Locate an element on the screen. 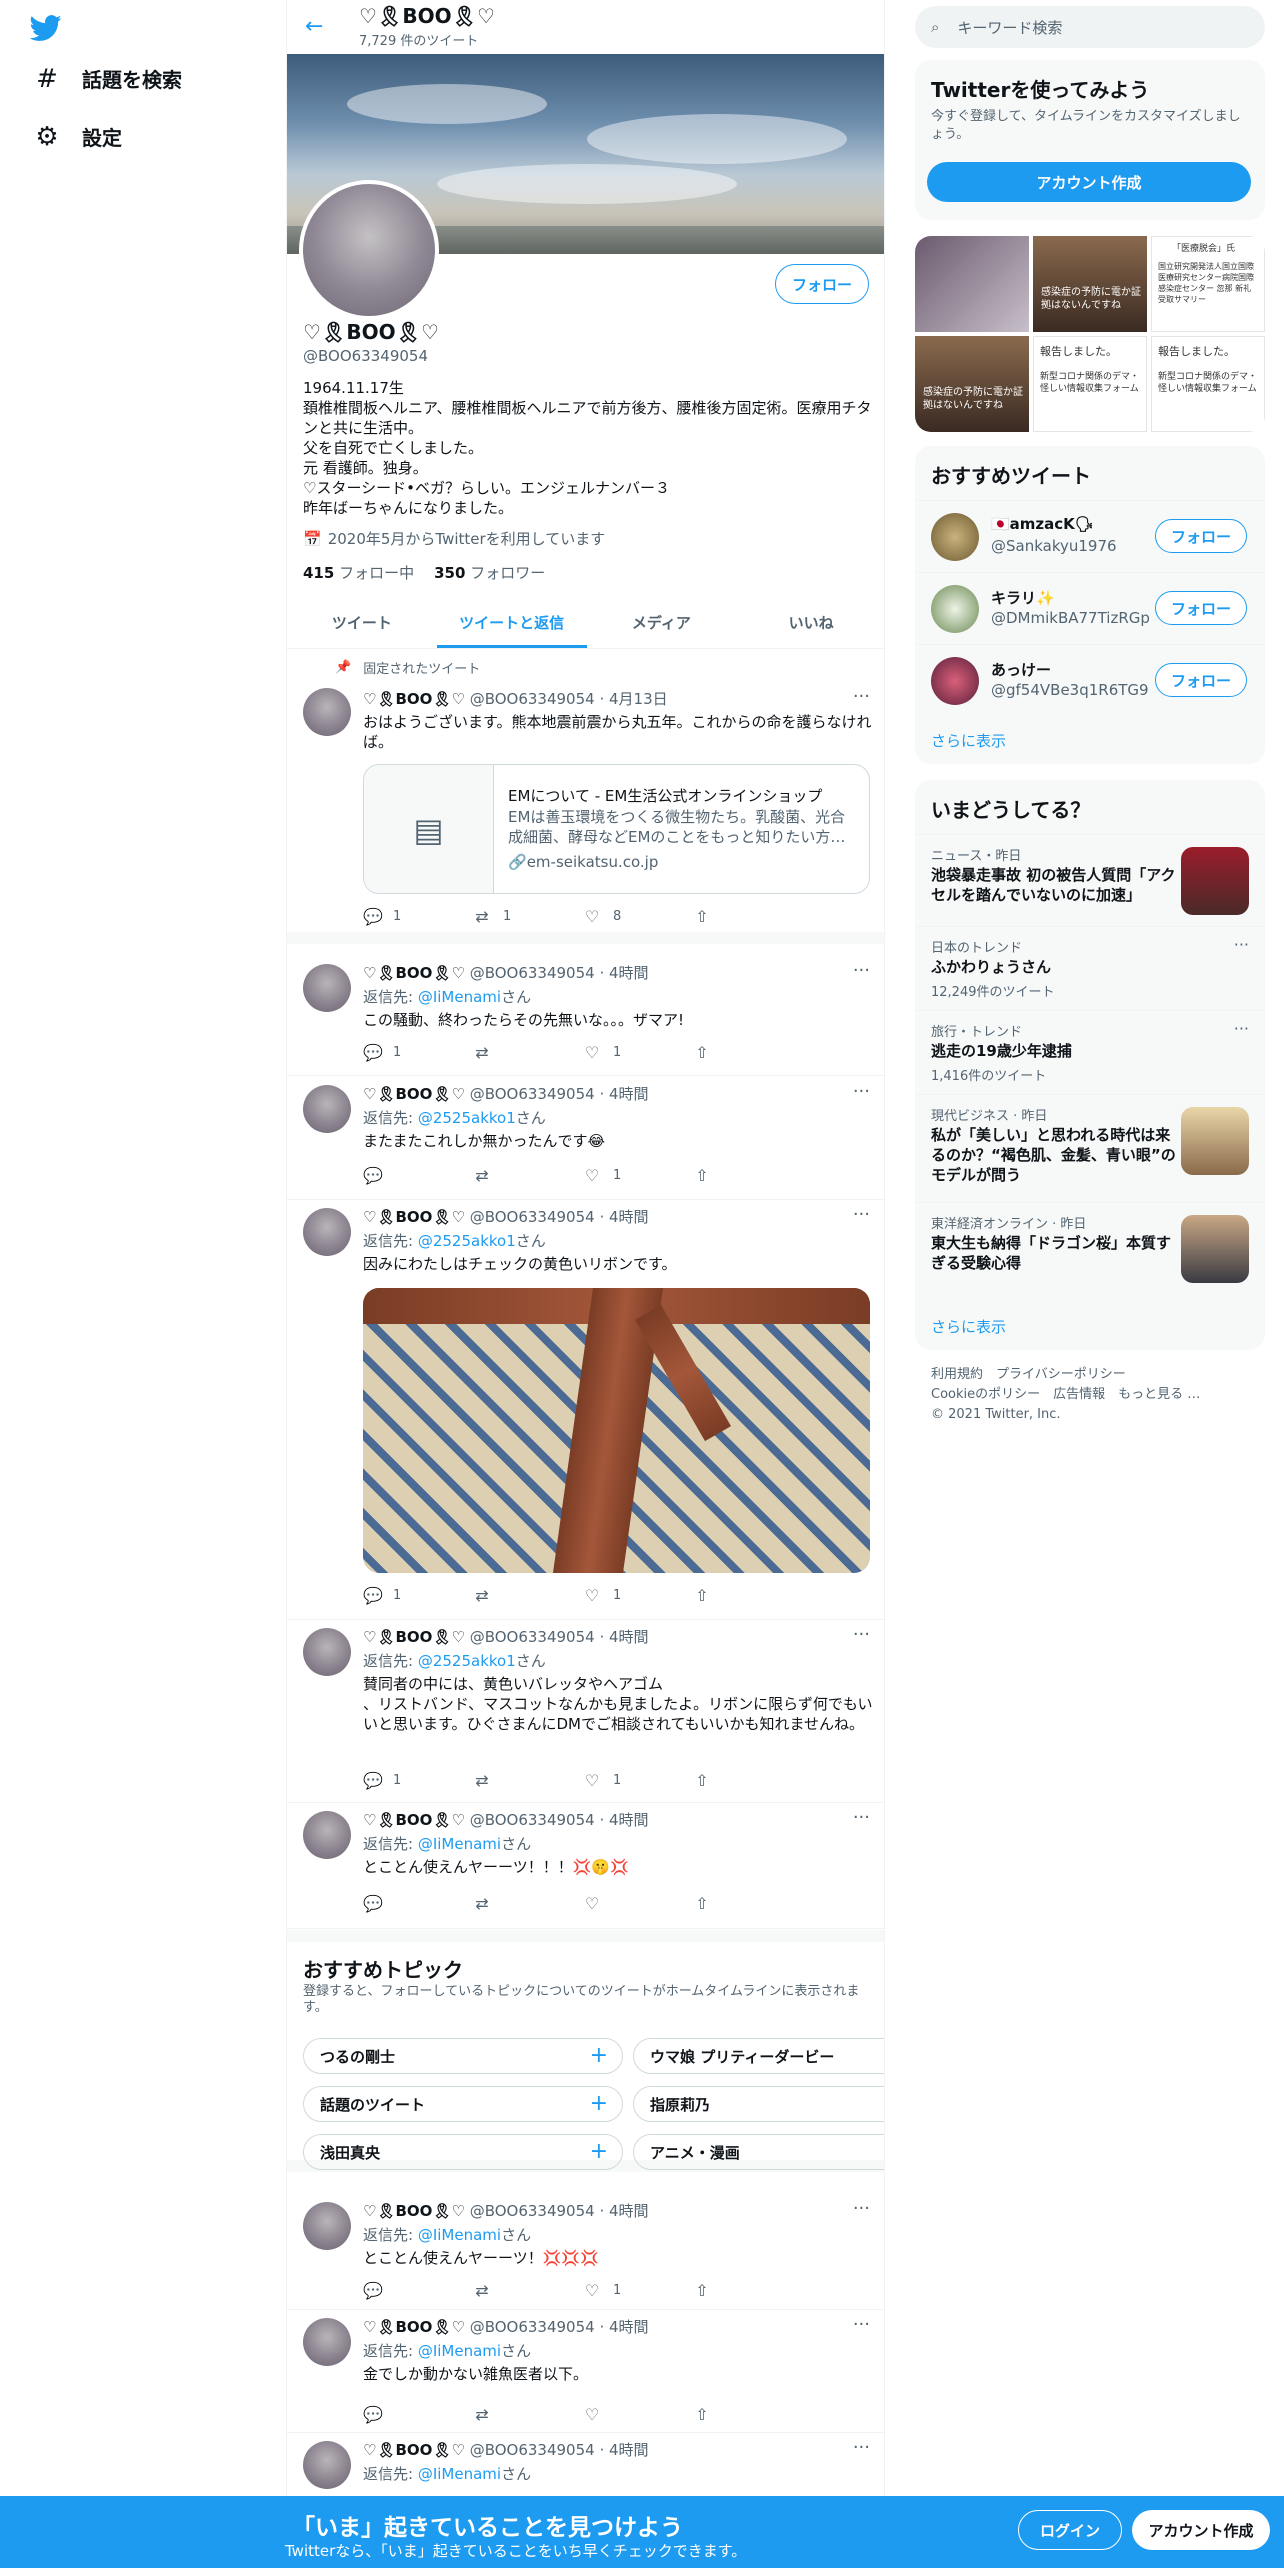  trend-item: 日本のトレンド ふかわりょうさん 12,249件のツイート ··· is located at coordinates (1090, 968).